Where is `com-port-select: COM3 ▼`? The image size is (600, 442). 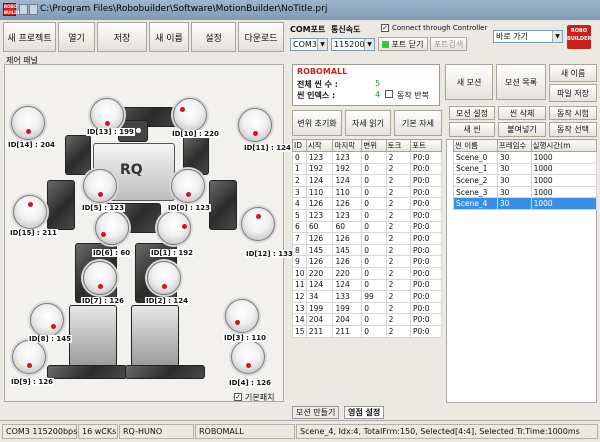
com-port-select: COM3 ▼ is located at coordinates (309, 44).